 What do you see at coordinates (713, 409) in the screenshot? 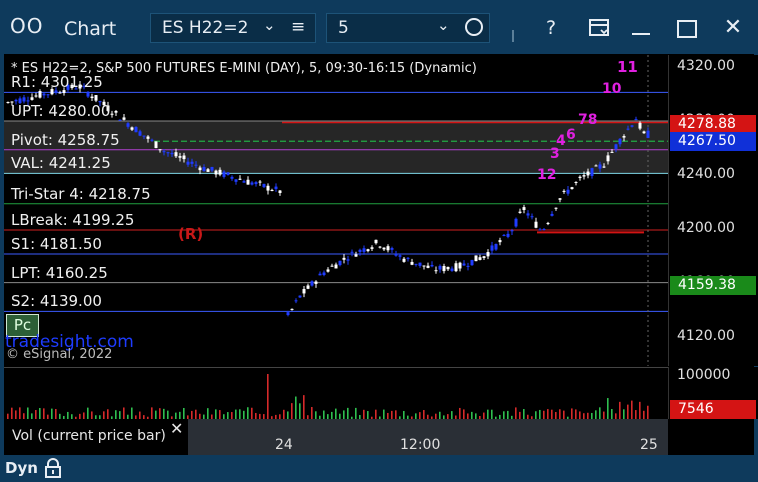
I see `volume-marker: 7546` at bounding box center [713, 409].